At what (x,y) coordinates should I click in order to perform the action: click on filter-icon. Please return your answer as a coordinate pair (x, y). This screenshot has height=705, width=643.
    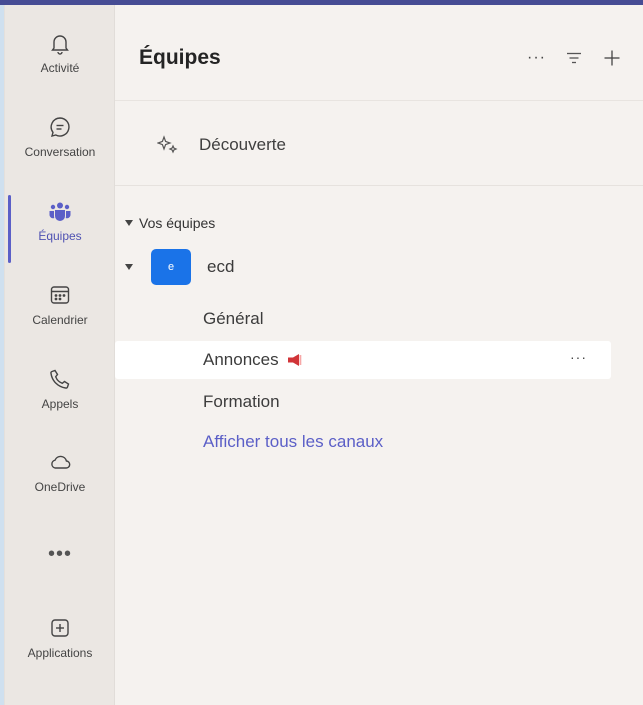
    Looking at the image, I should click on (574, 58).